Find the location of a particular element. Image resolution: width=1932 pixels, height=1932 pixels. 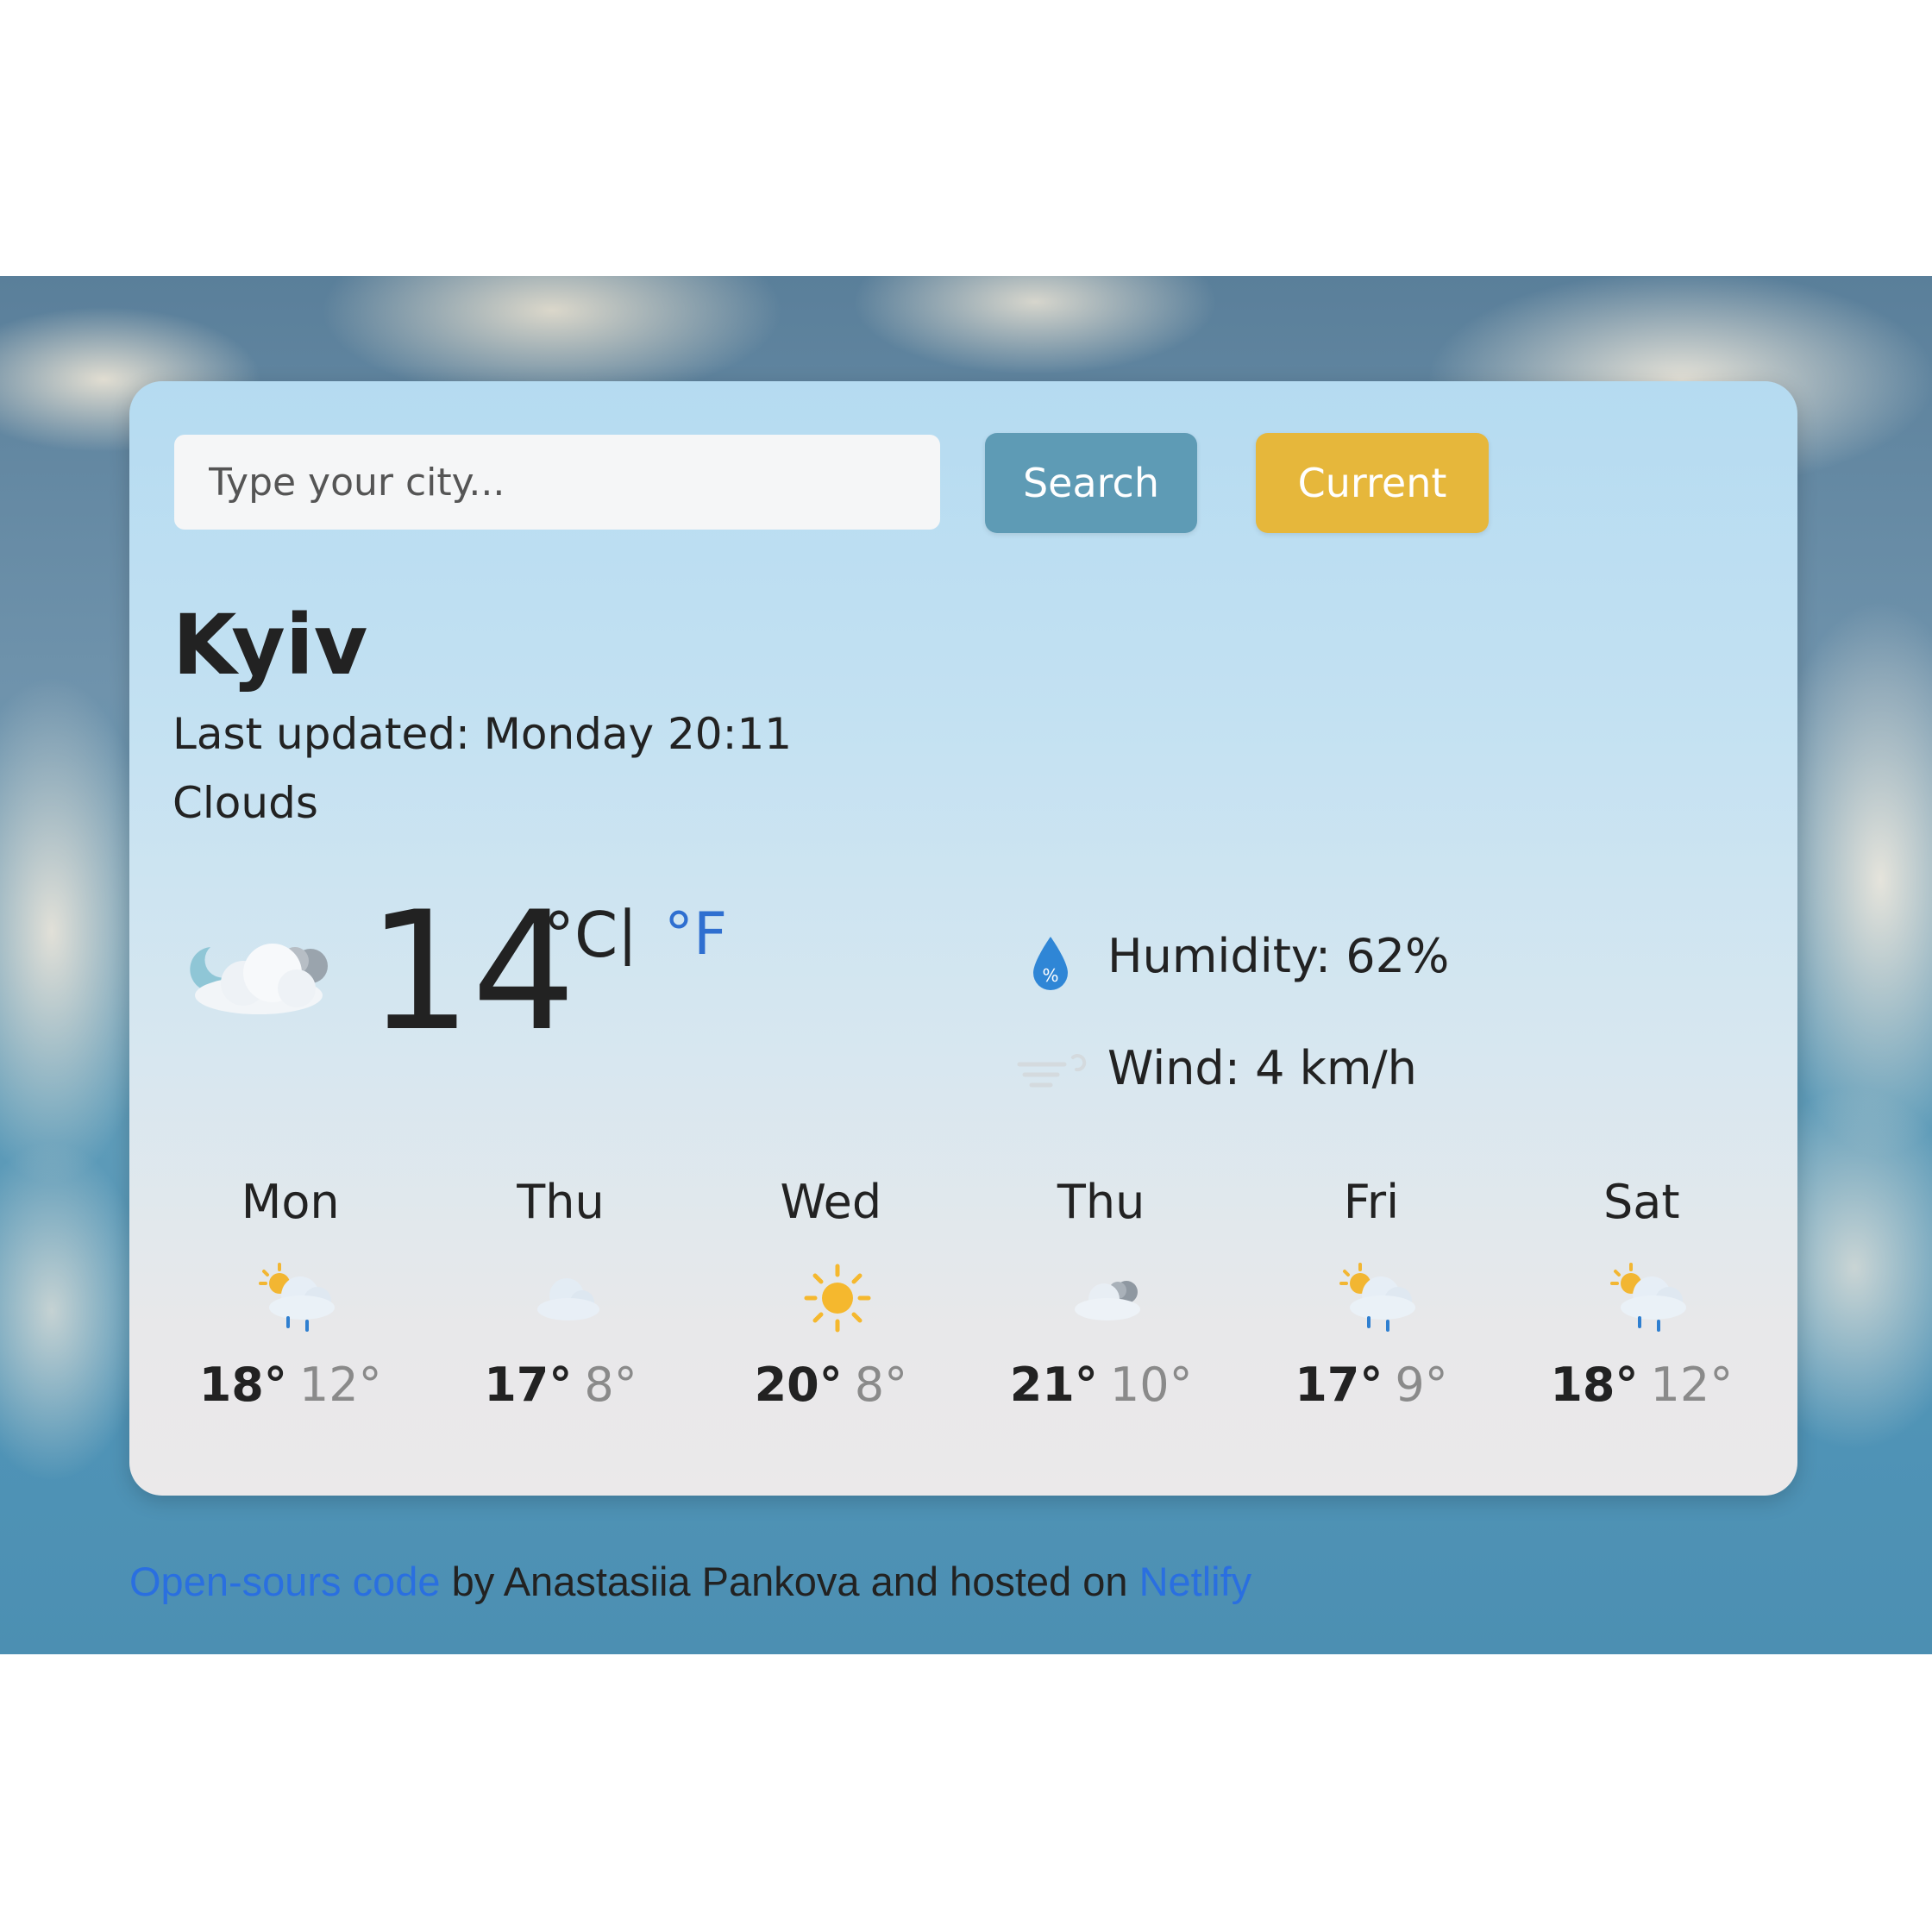

wind: Wind: 4 km/h is located at coordinates (1262, 1068).